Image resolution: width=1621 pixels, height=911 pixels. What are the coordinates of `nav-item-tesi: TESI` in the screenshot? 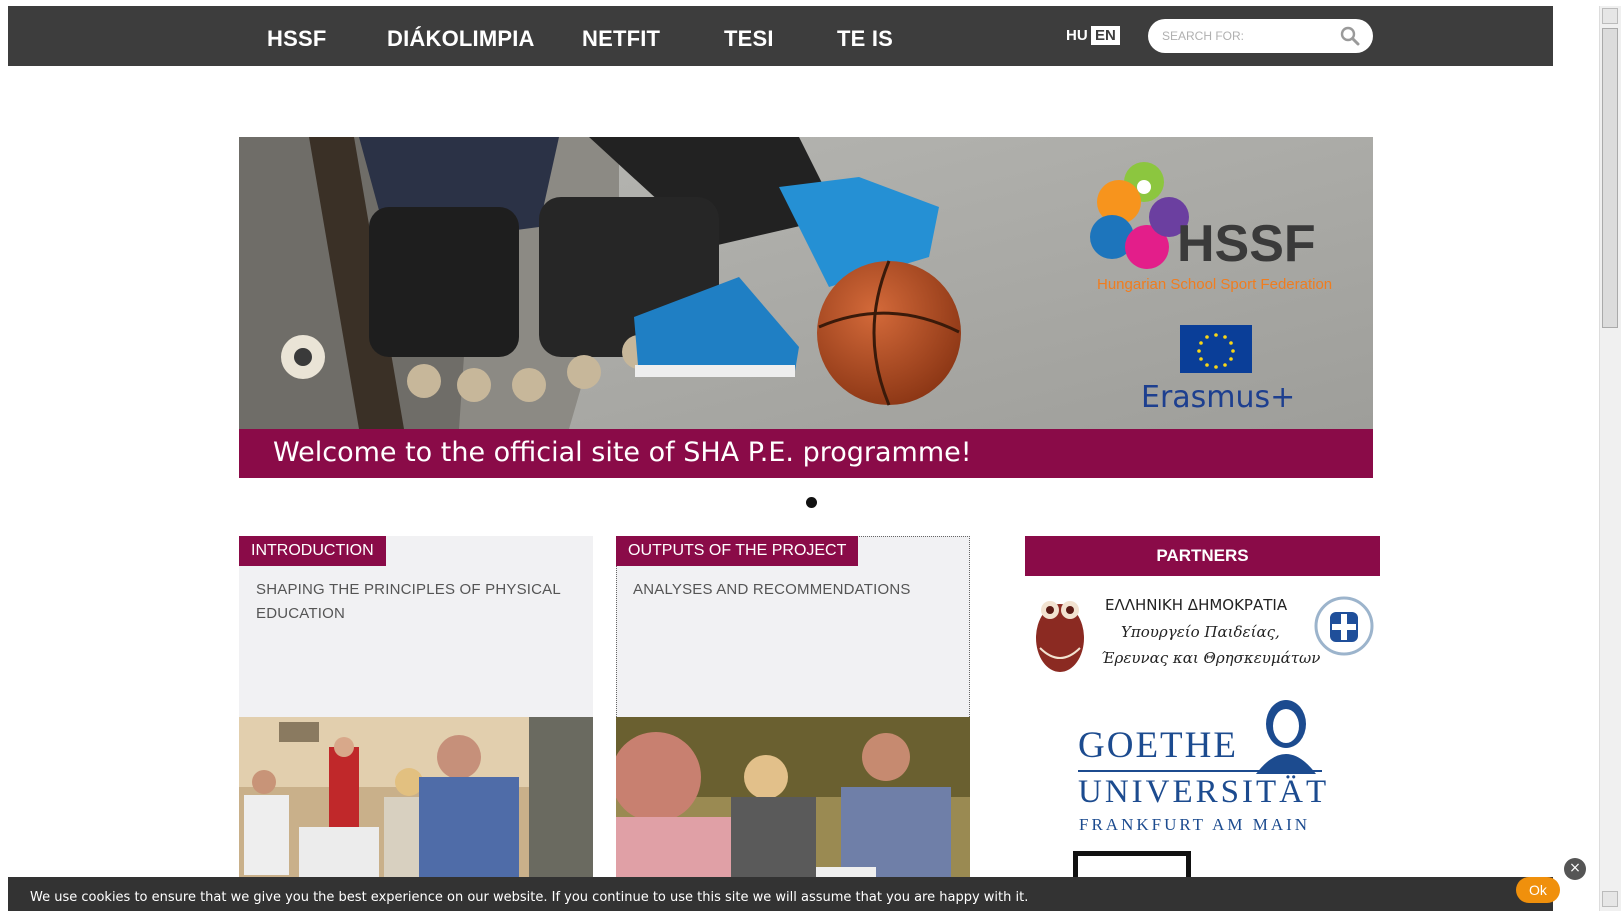 It's located at (749, 38).